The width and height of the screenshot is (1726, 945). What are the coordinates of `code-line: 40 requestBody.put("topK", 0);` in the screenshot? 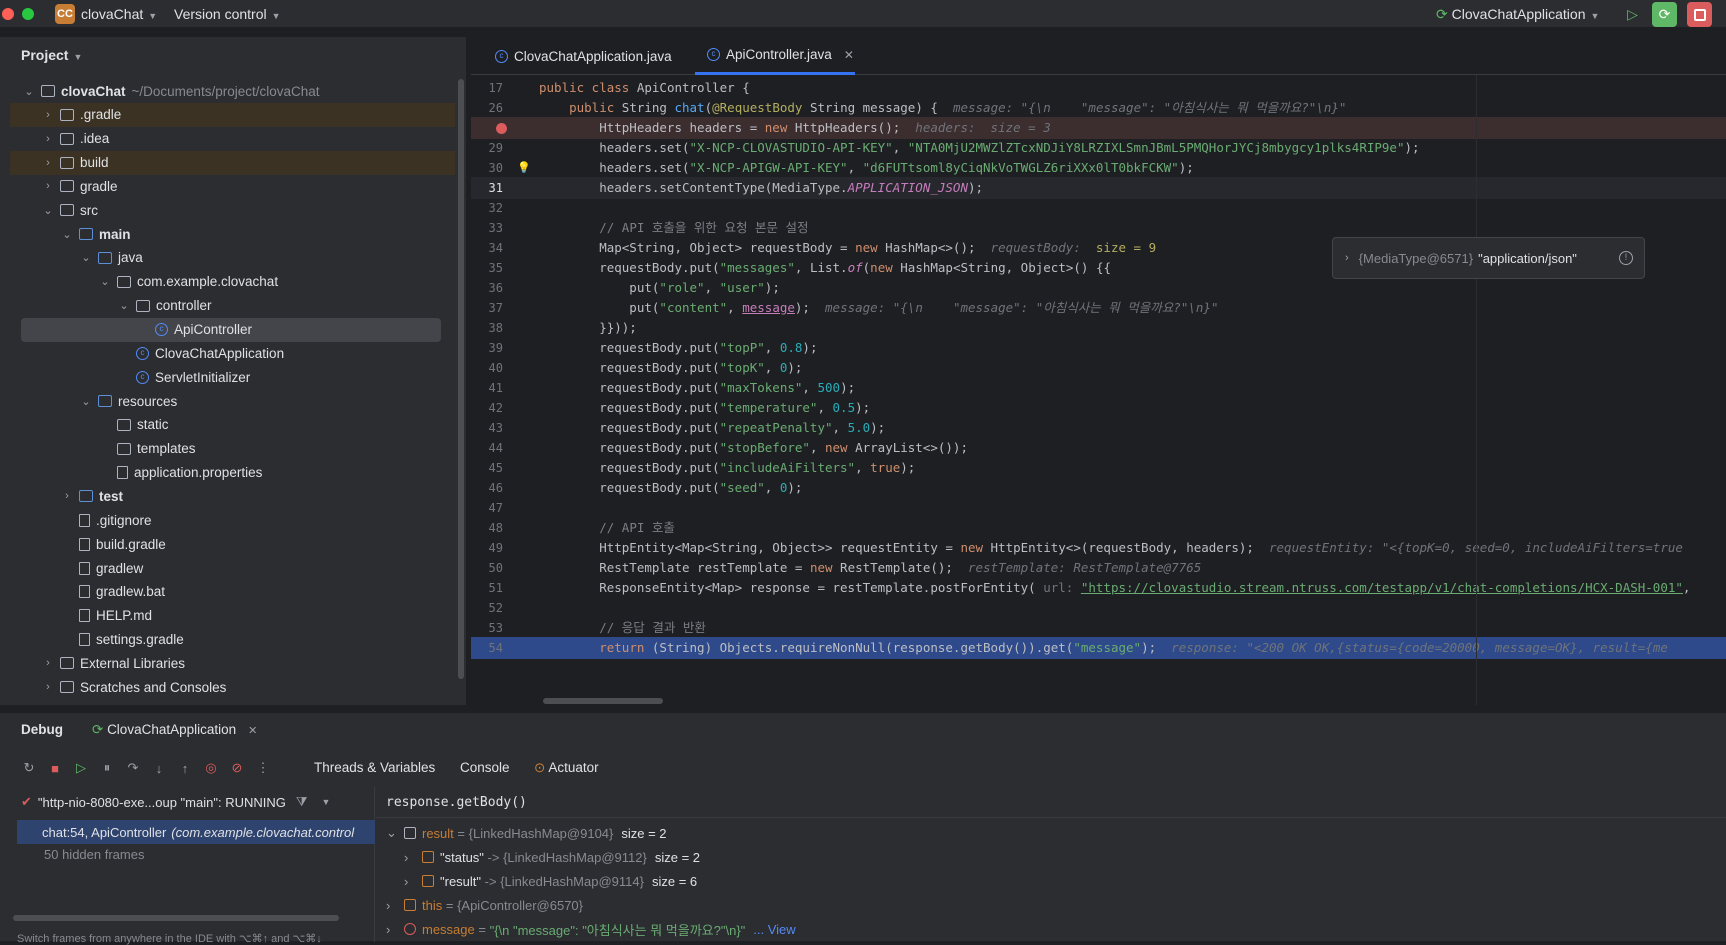 It's located at (1098, 368).